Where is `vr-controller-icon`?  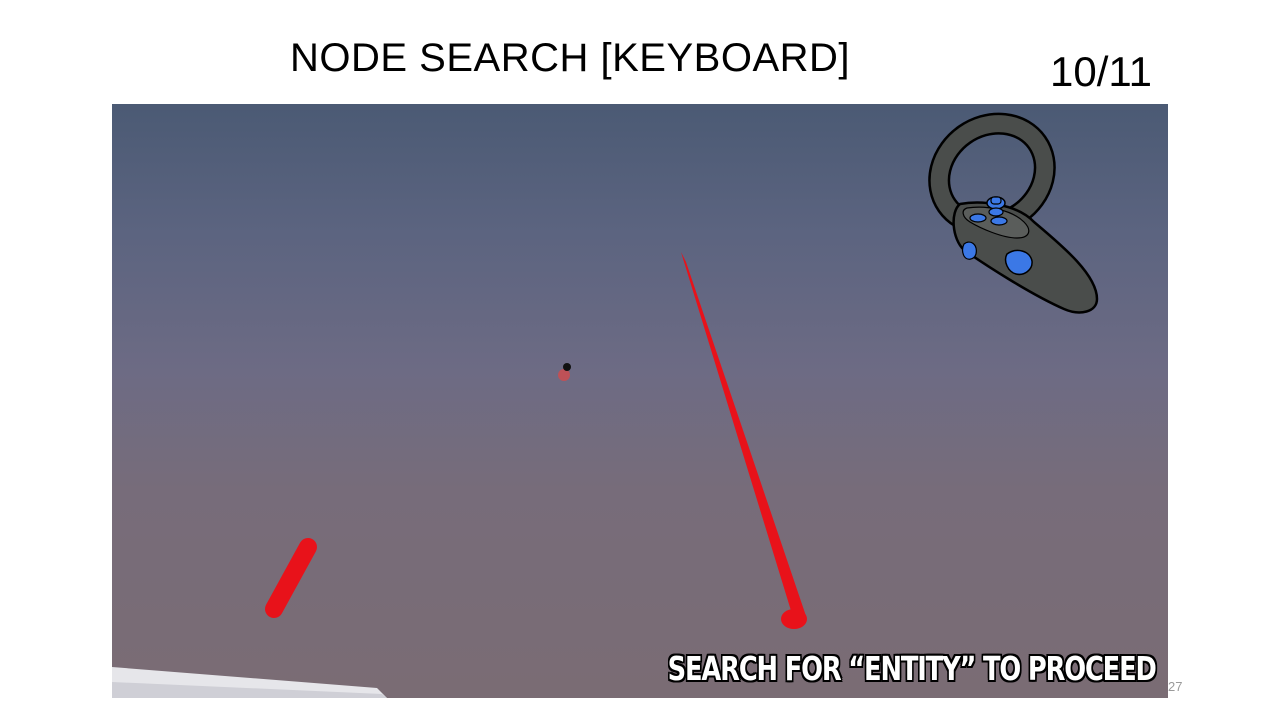
vr-controller-icon is located at coordinates (1013, 213).